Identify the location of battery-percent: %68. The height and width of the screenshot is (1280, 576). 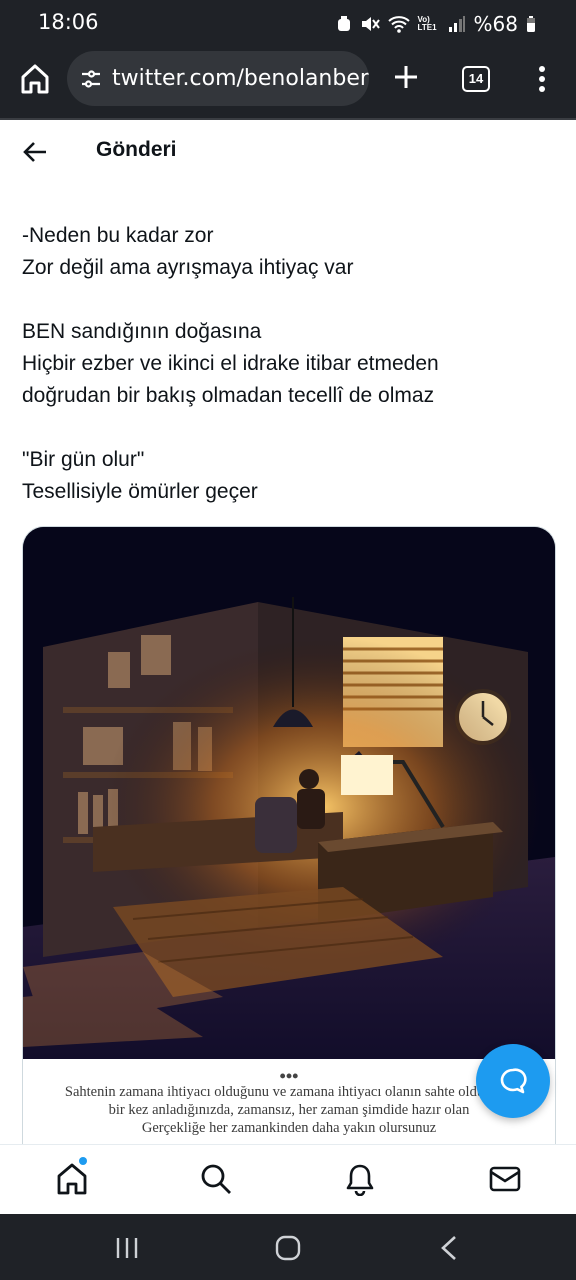
(495, 24).